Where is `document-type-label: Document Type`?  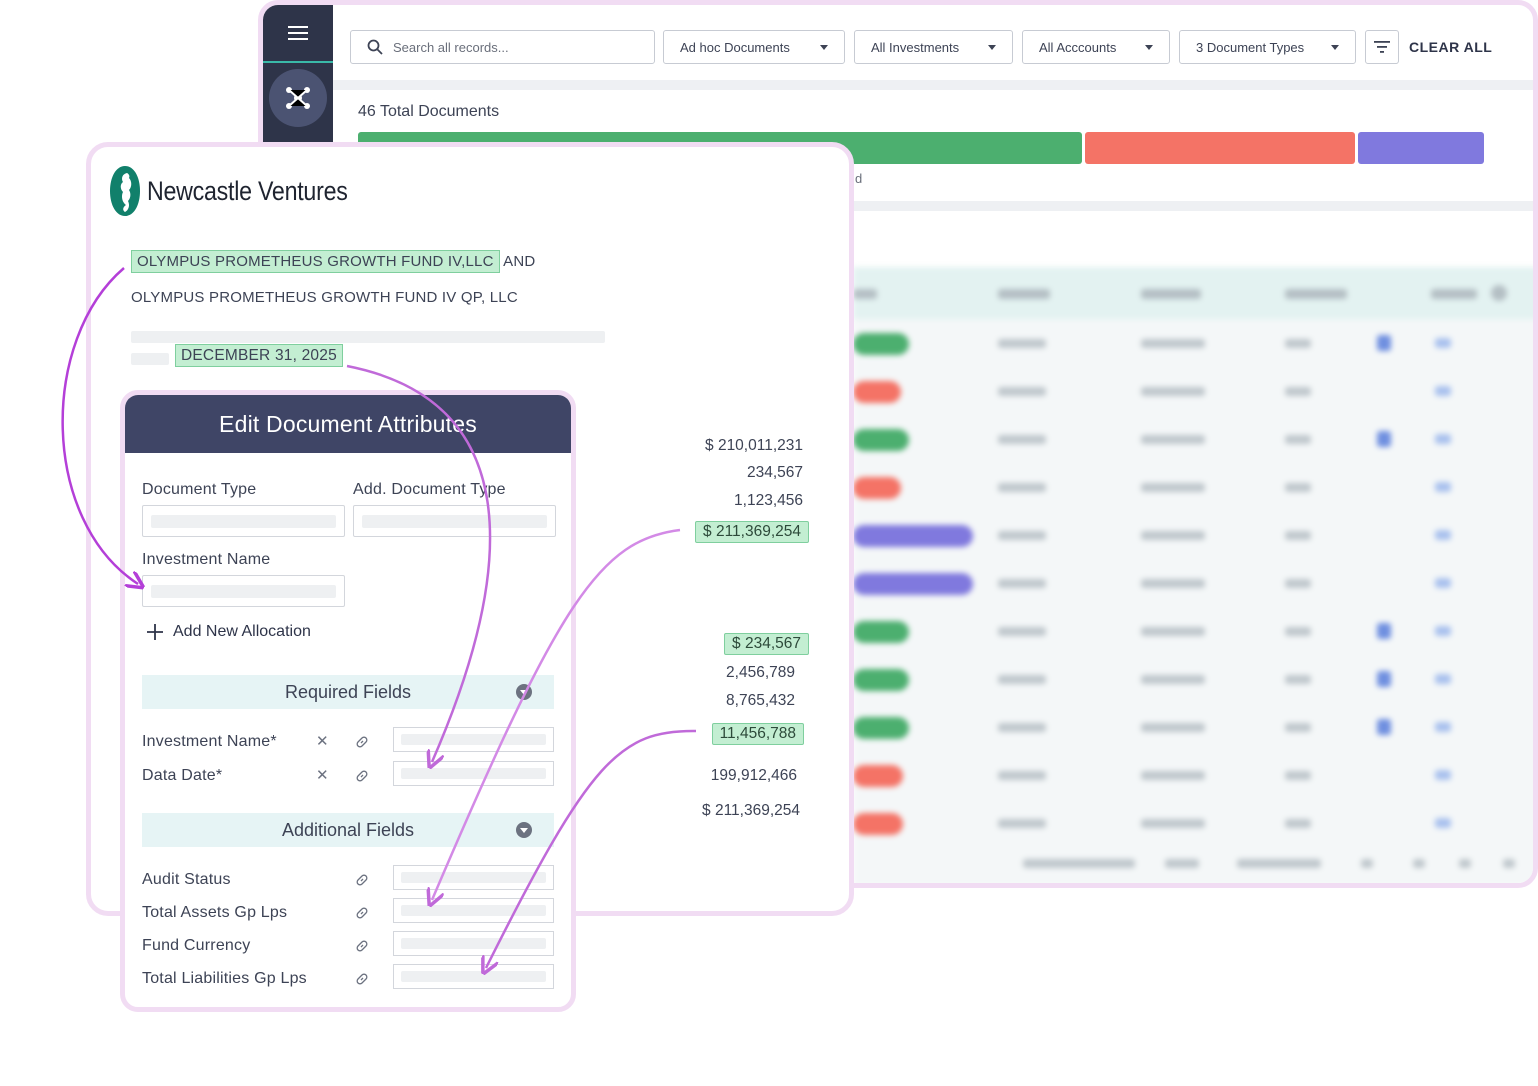
document-type-label: Document Type is located at coordinates (199, 489).